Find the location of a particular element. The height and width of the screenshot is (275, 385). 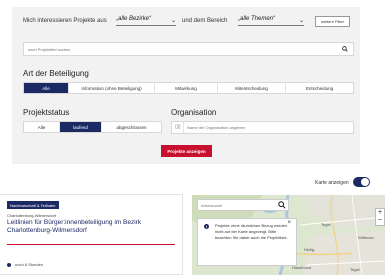

close-icon: × is located at coordinates (289, 223).